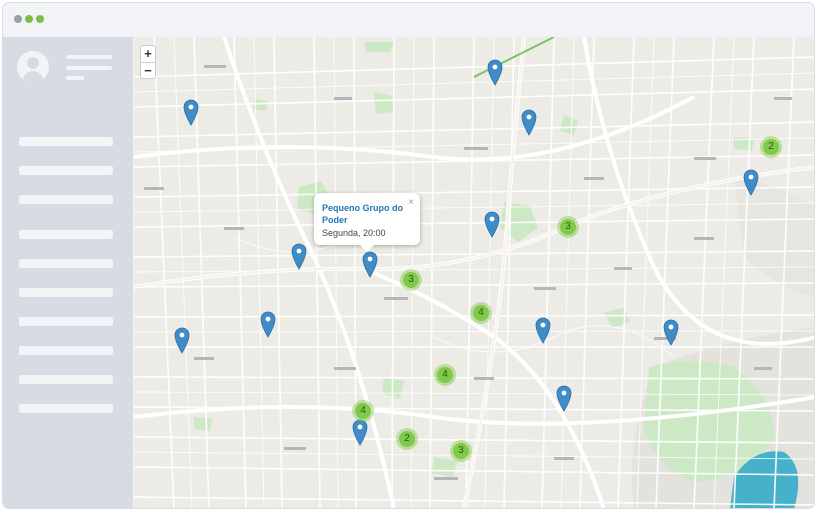  What do you see at coordinates (40, 19) in the screenshot?
I see `window-maximize-dot` at bounding box center [40, 19].